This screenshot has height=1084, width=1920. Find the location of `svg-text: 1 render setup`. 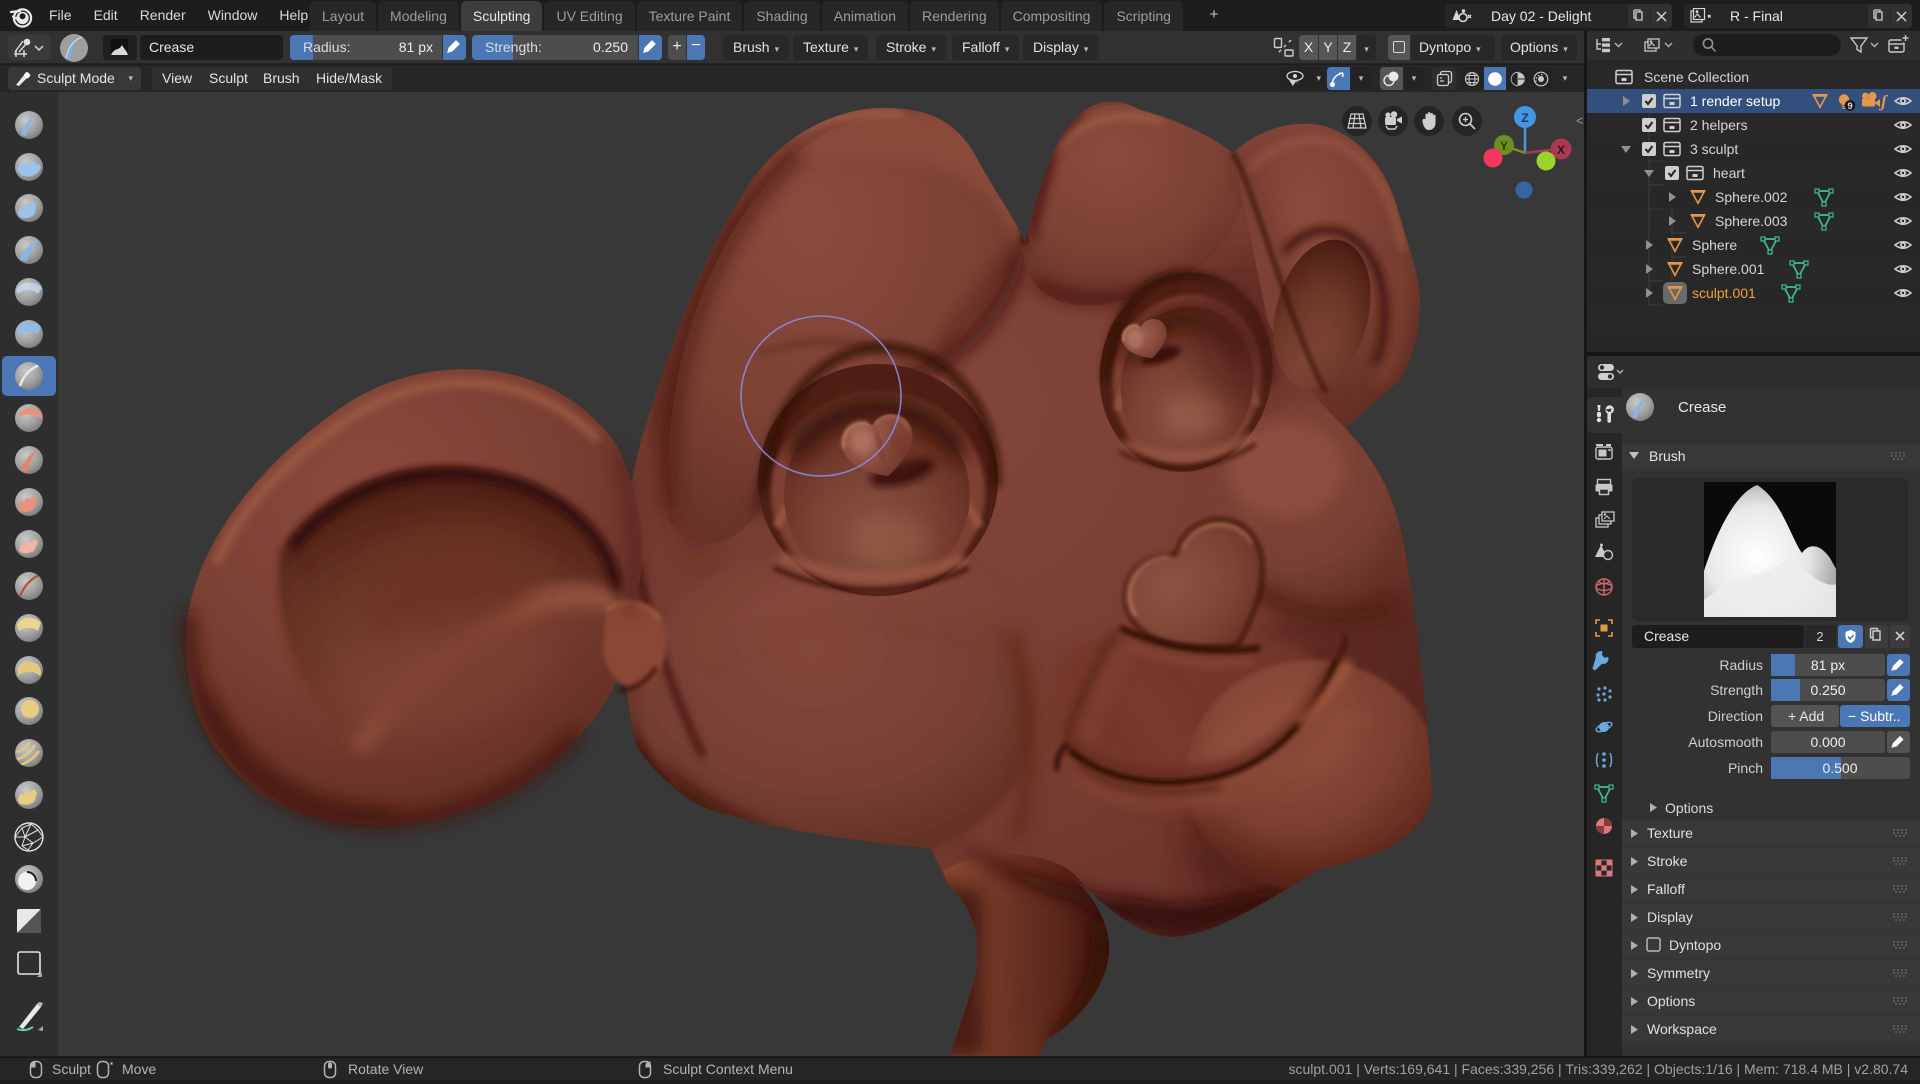

svg-text: 1 render setup is located at coordinates (1735, 101).